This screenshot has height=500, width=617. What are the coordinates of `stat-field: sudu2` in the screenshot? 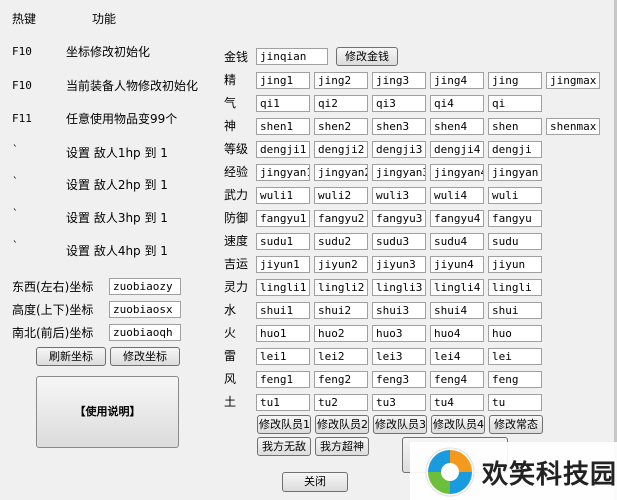 It's located at (341, 241).